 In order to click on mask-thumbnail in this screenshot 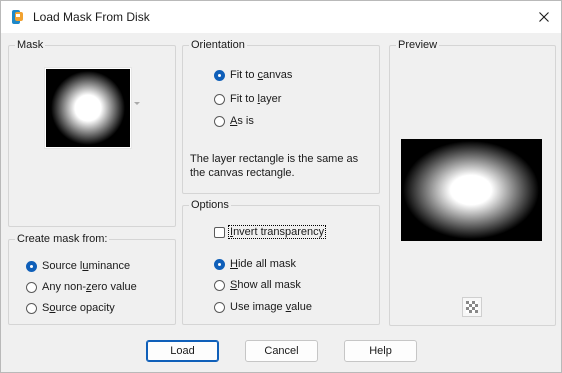, I will do `click(88, 108)`.